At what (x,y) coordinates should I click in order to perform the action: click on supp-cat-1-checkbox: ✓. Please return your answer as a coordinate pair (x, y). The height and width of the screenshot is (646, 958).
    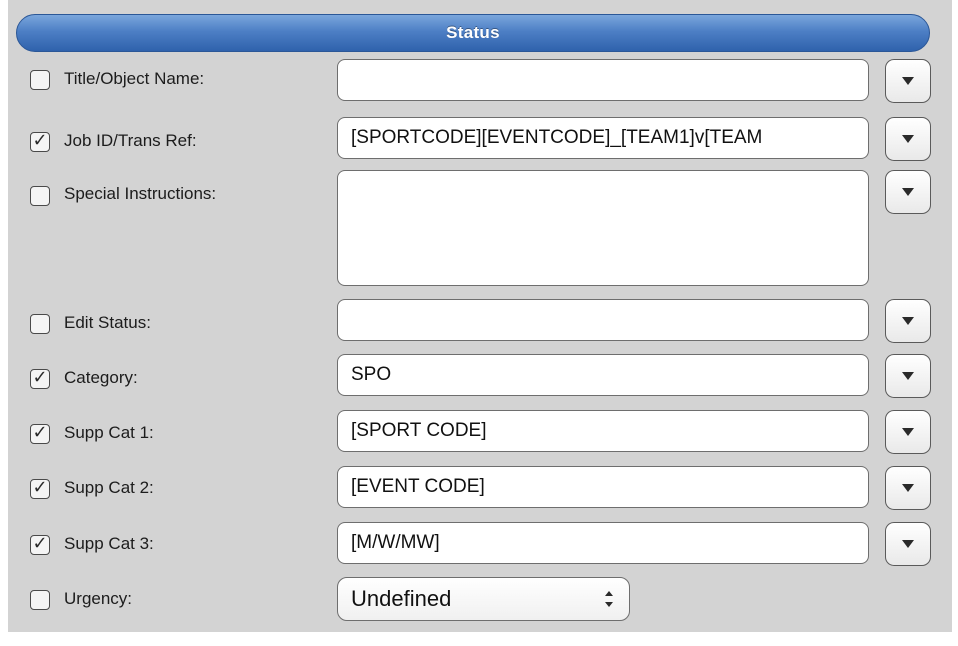
    Looking at the image, I should click on (40, 434).